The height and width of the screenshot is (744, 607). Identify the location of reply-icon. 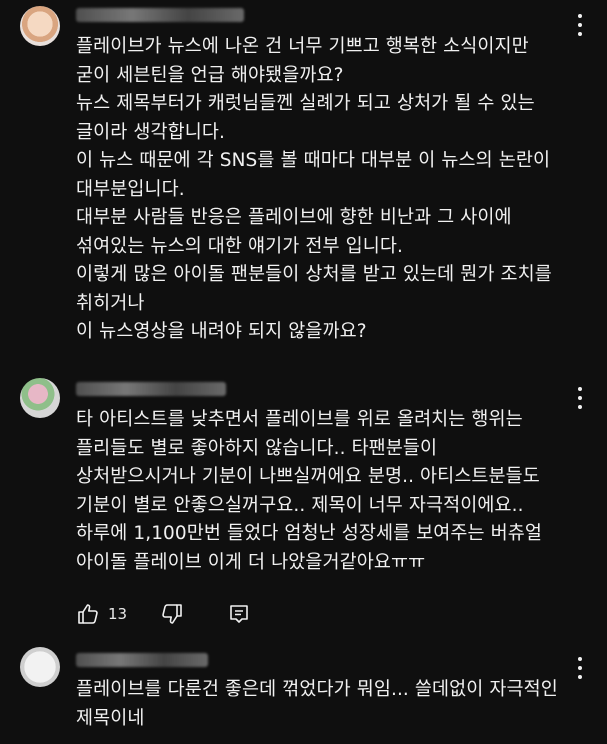
(239, 614).